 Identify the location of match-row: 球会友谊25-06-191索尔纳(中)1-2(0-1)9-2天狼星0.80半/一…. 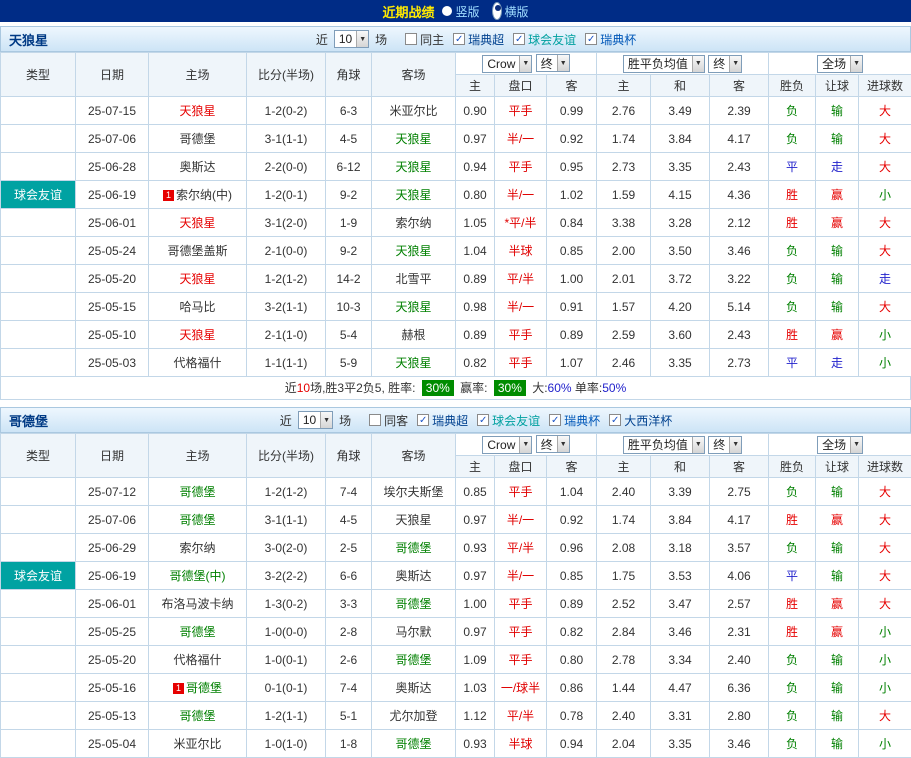
(456, 195).